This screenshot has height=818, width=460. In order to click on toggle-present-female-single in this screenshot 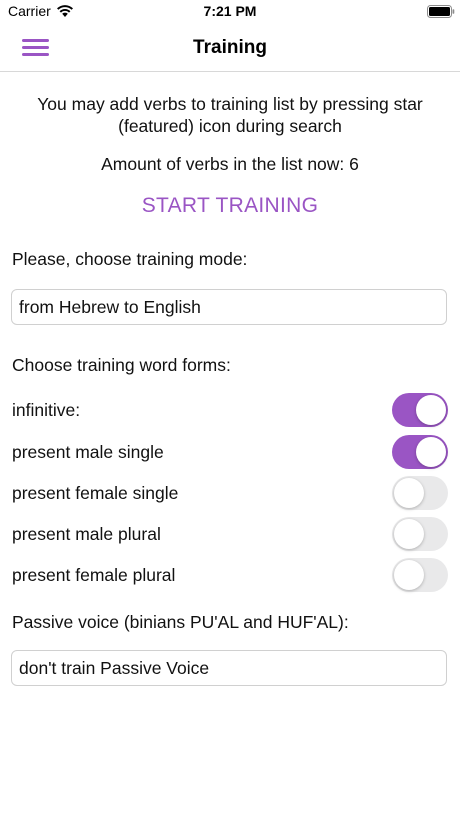, I will do `click(420, 493)`.